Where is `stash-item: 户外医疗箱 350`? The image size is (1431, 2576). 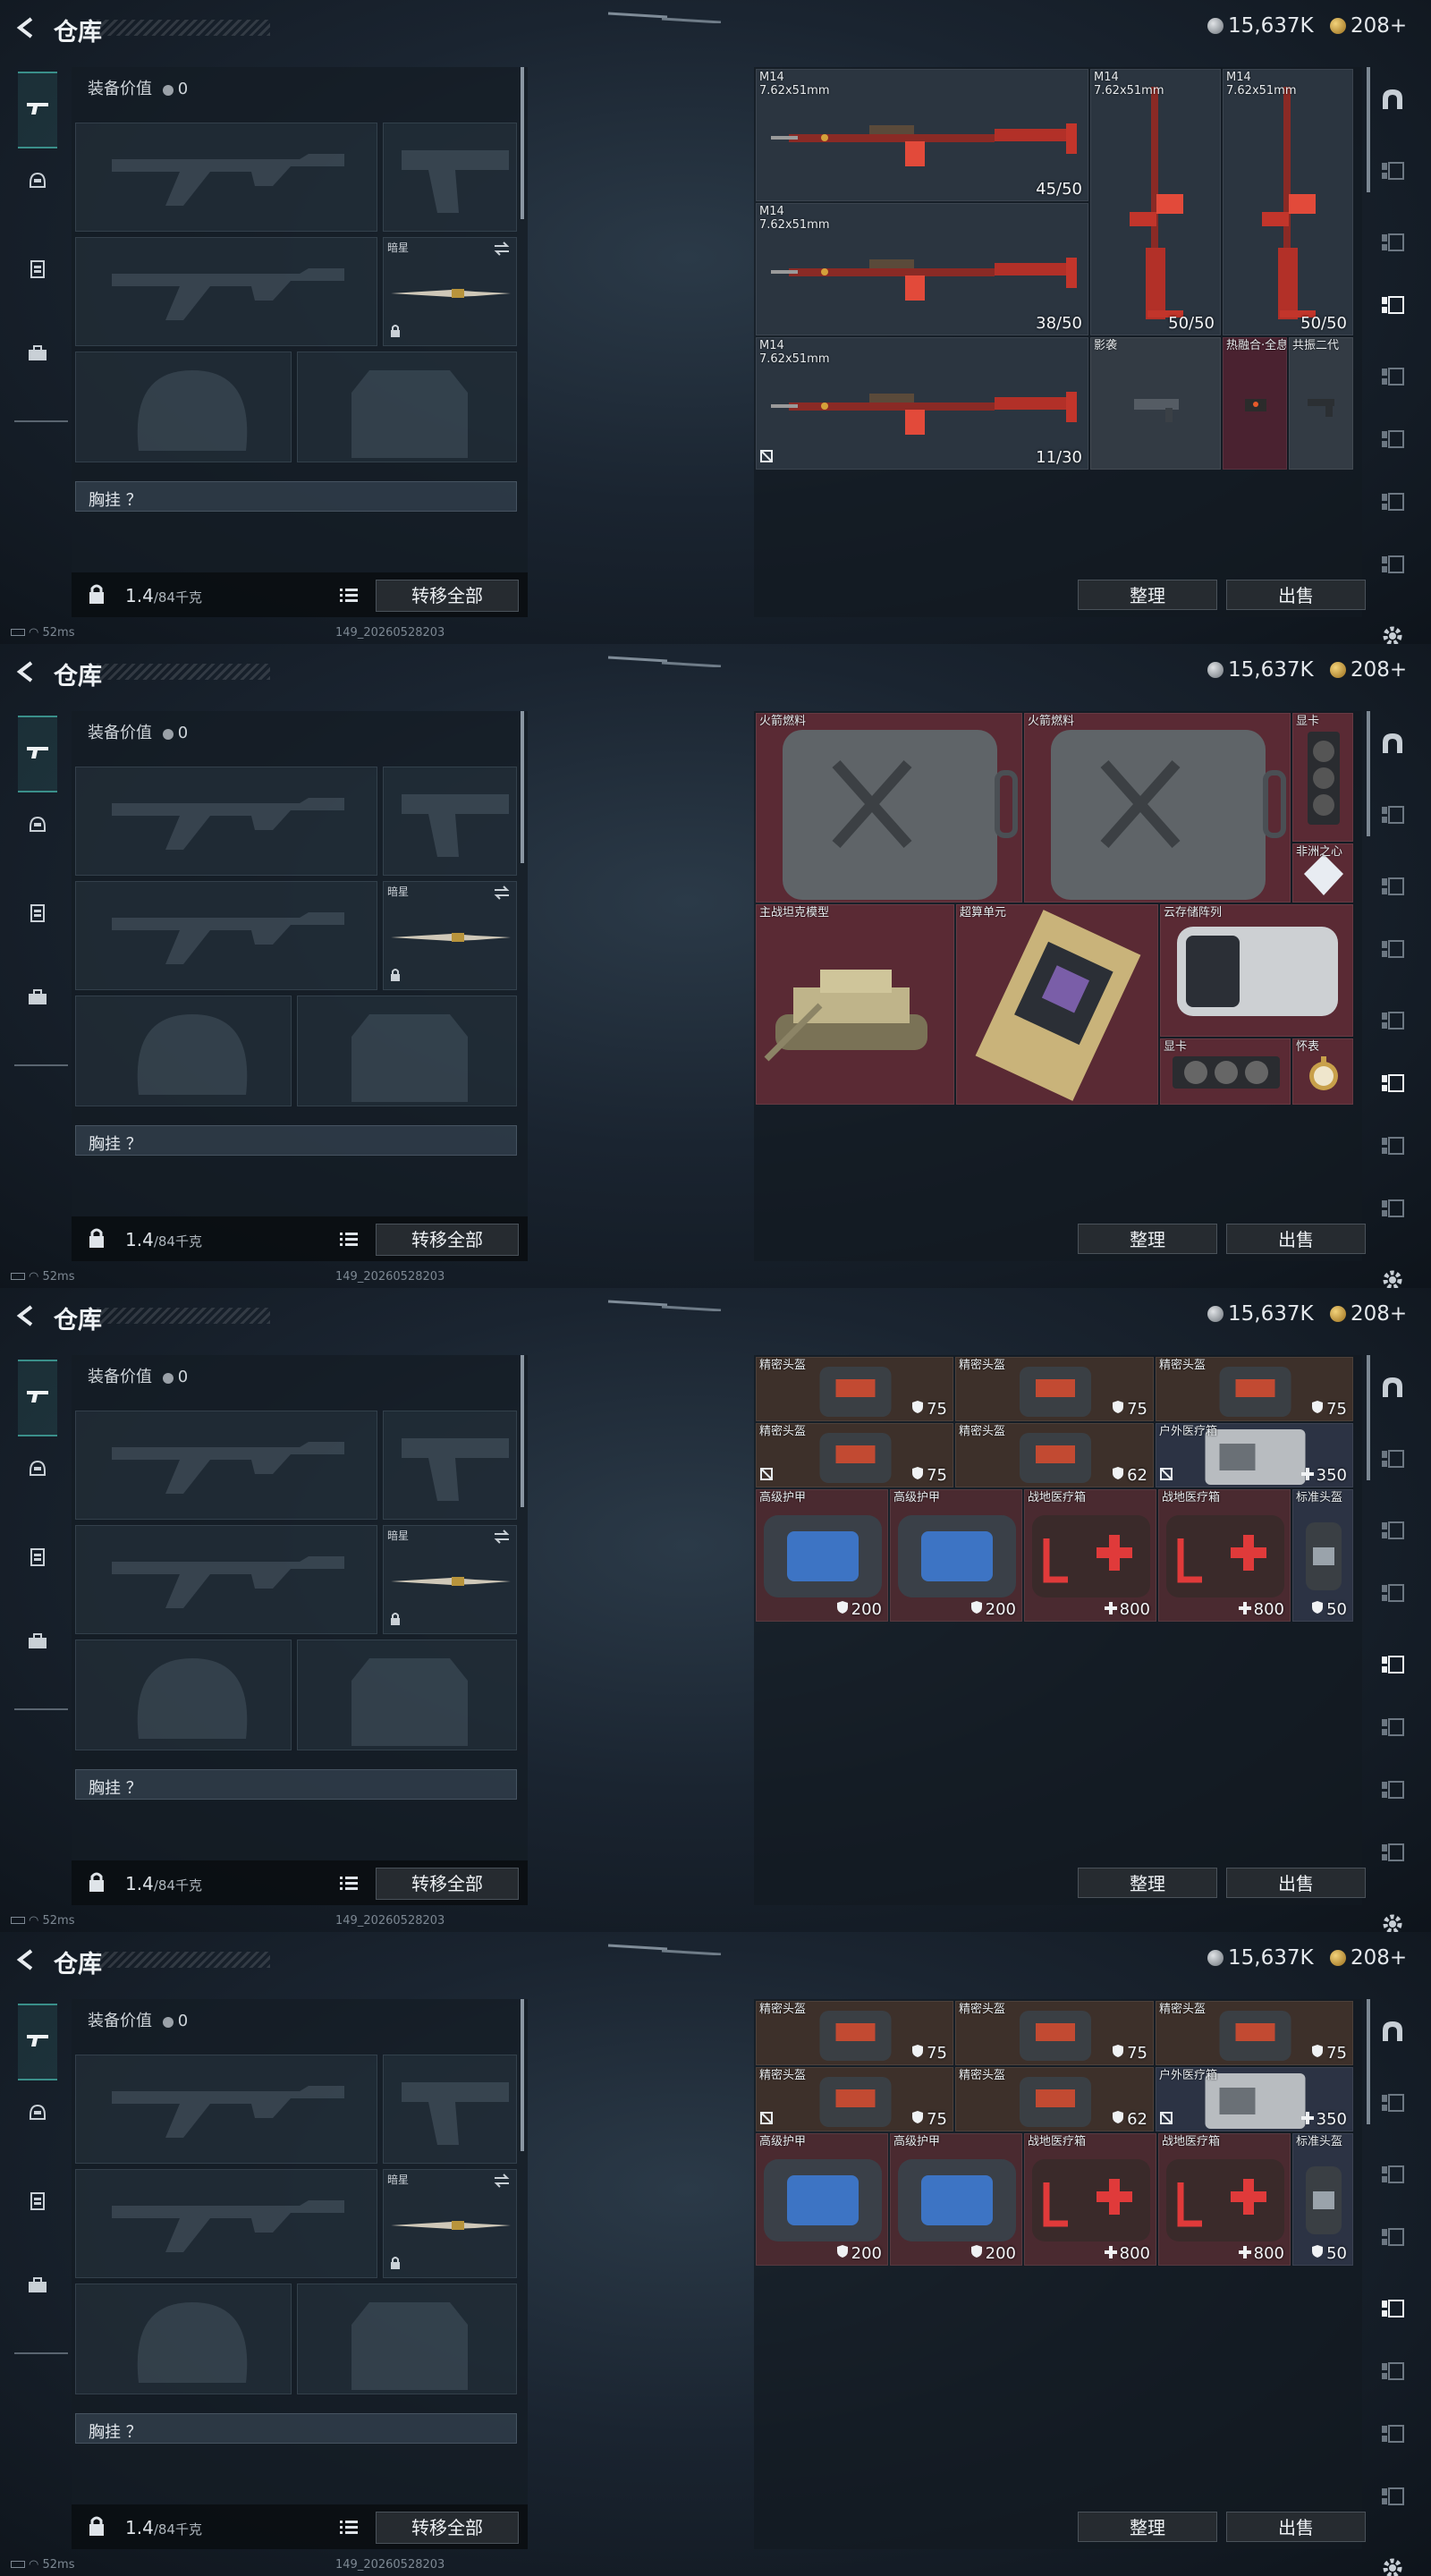 stash-item: 户外医疗箱 350 is located at coordinates (1255, 2099).